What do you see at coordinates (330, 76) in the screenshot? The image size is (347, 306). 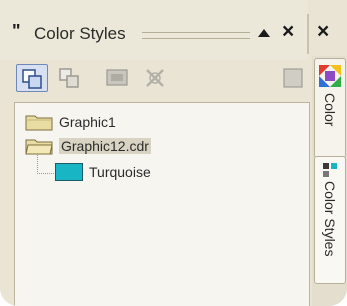 I see `color-palette-icon` at bounding box center [330, 76].